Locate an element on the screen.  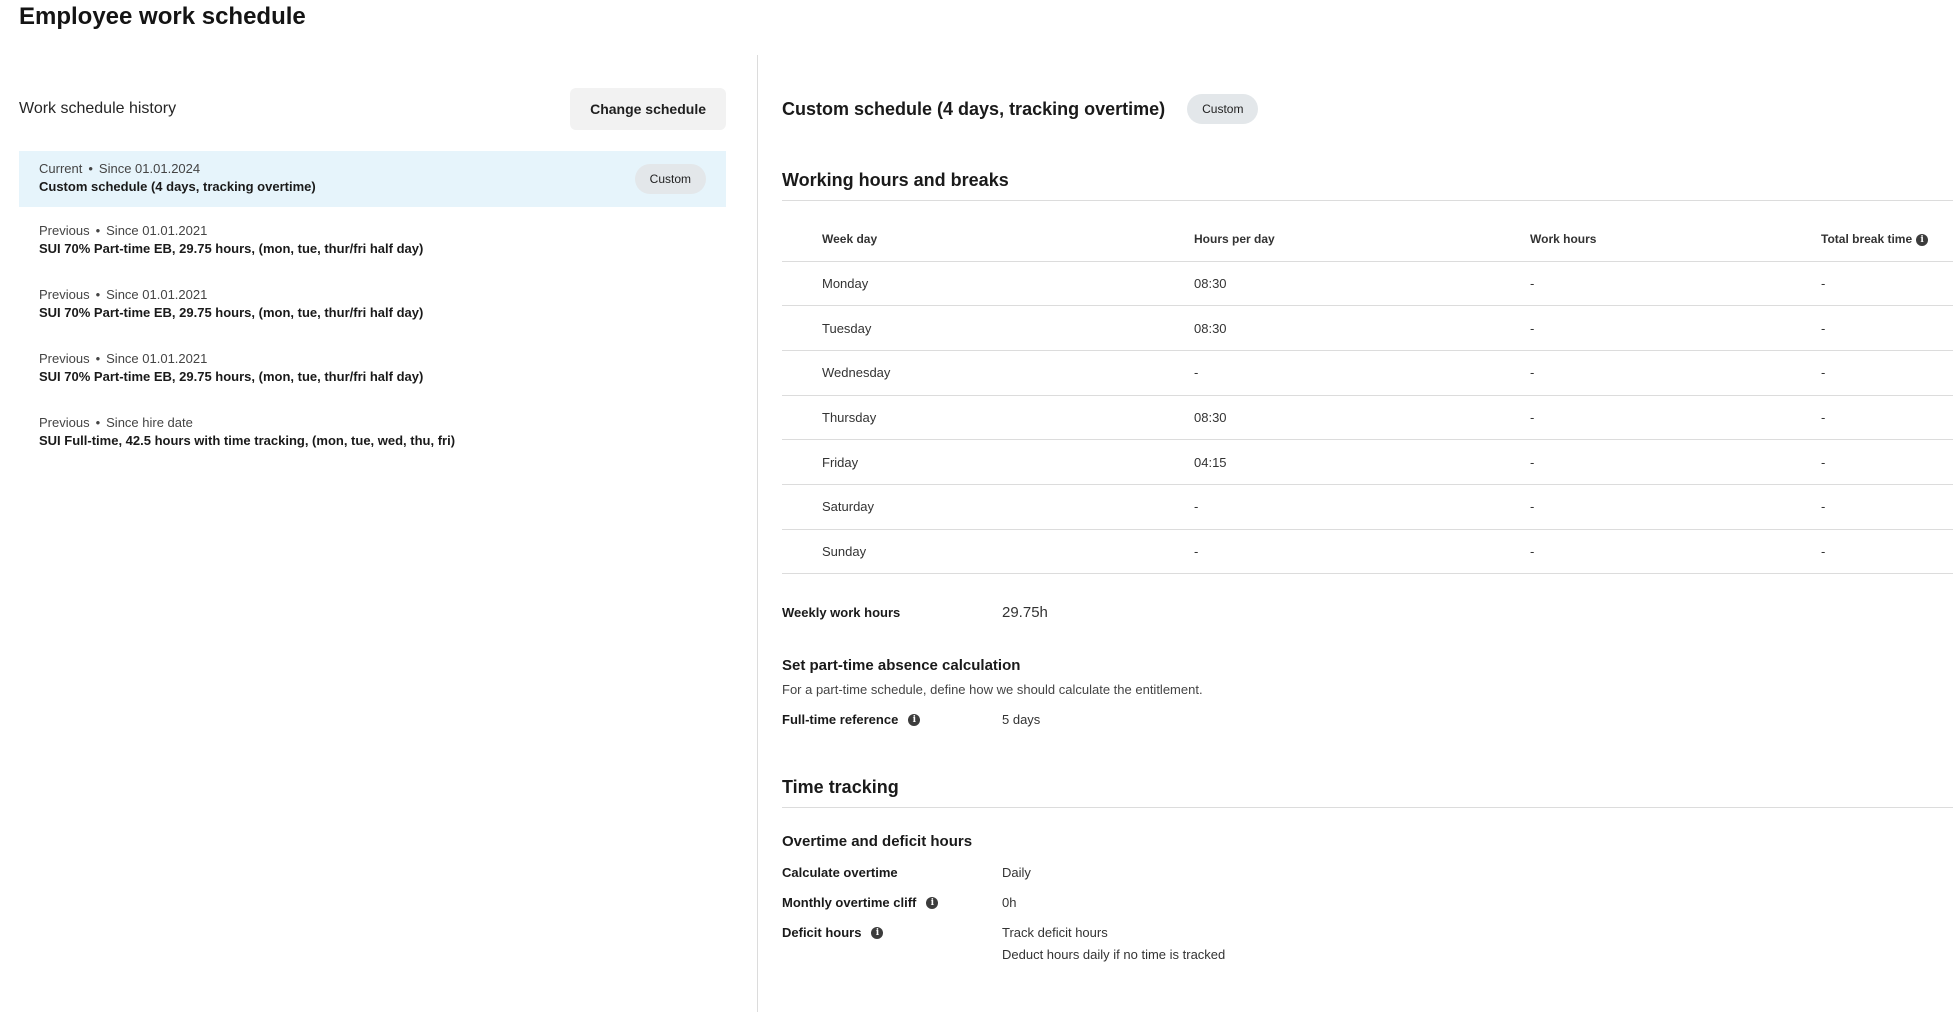
monthly-overtime-cliff-value: 0h is located at coordinates (1009, 903).